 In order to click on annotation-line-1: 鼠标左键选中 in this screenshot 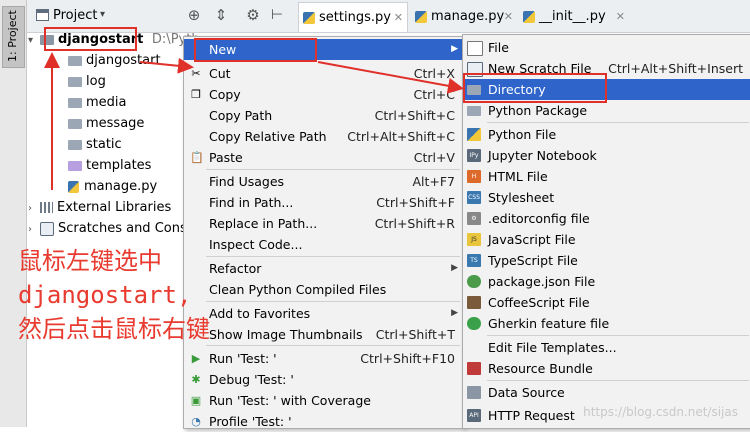, I will do `click(90, 261)`.